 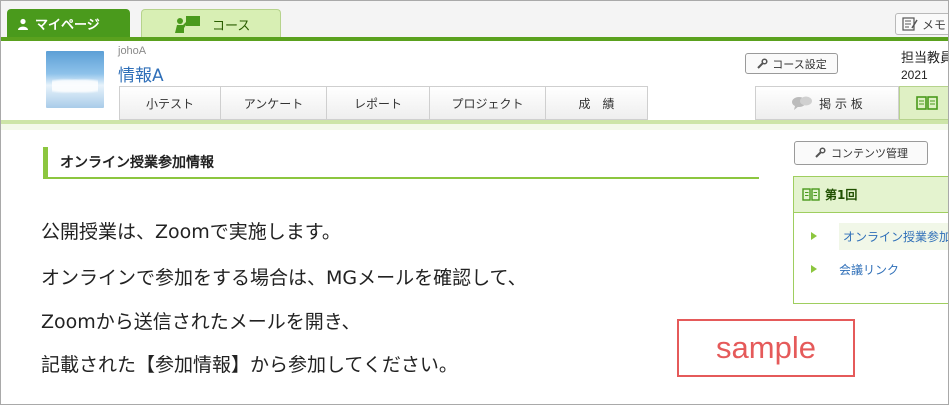 What do you see at coordinates (893, 236) in the screenshot?
I see `side-item-online-info-label: オンライン授業参加情報` at bounding box center [893, 236].